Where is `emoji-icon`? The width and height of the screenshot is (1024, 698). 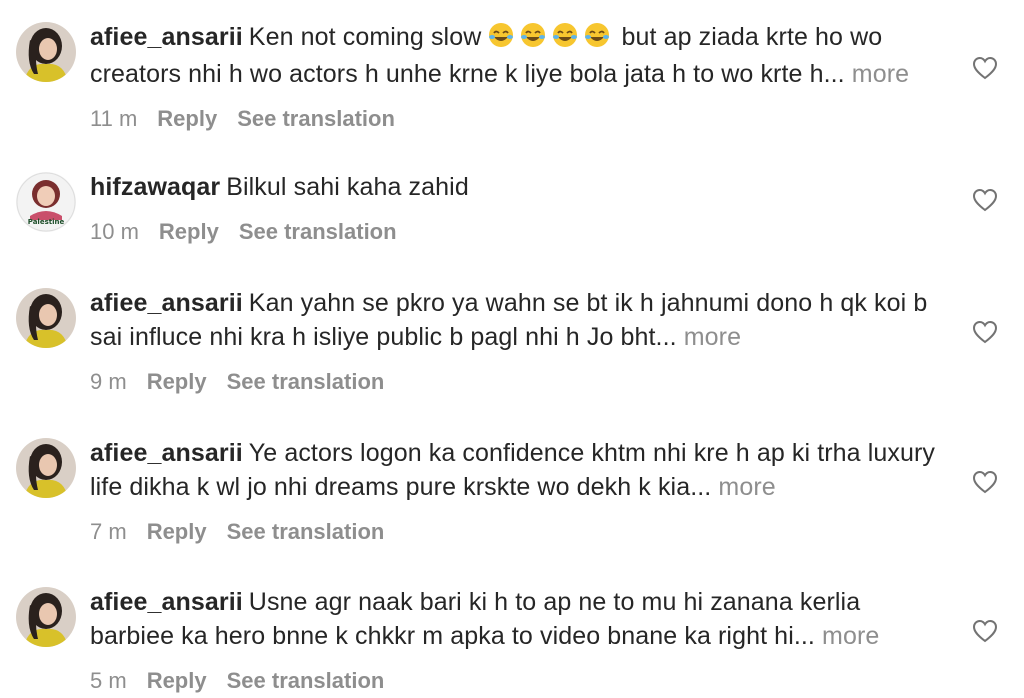 emoji-icon is located at coordinates (551, 39).